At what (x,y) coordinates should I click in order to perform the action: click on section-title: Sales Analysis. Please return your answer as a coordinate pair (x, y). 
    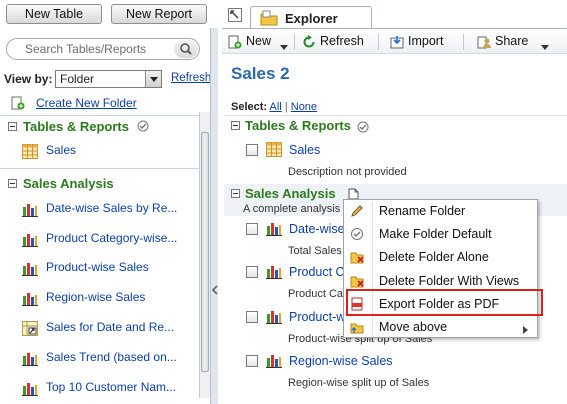
    Looking at the image, I should click on (68, 183).